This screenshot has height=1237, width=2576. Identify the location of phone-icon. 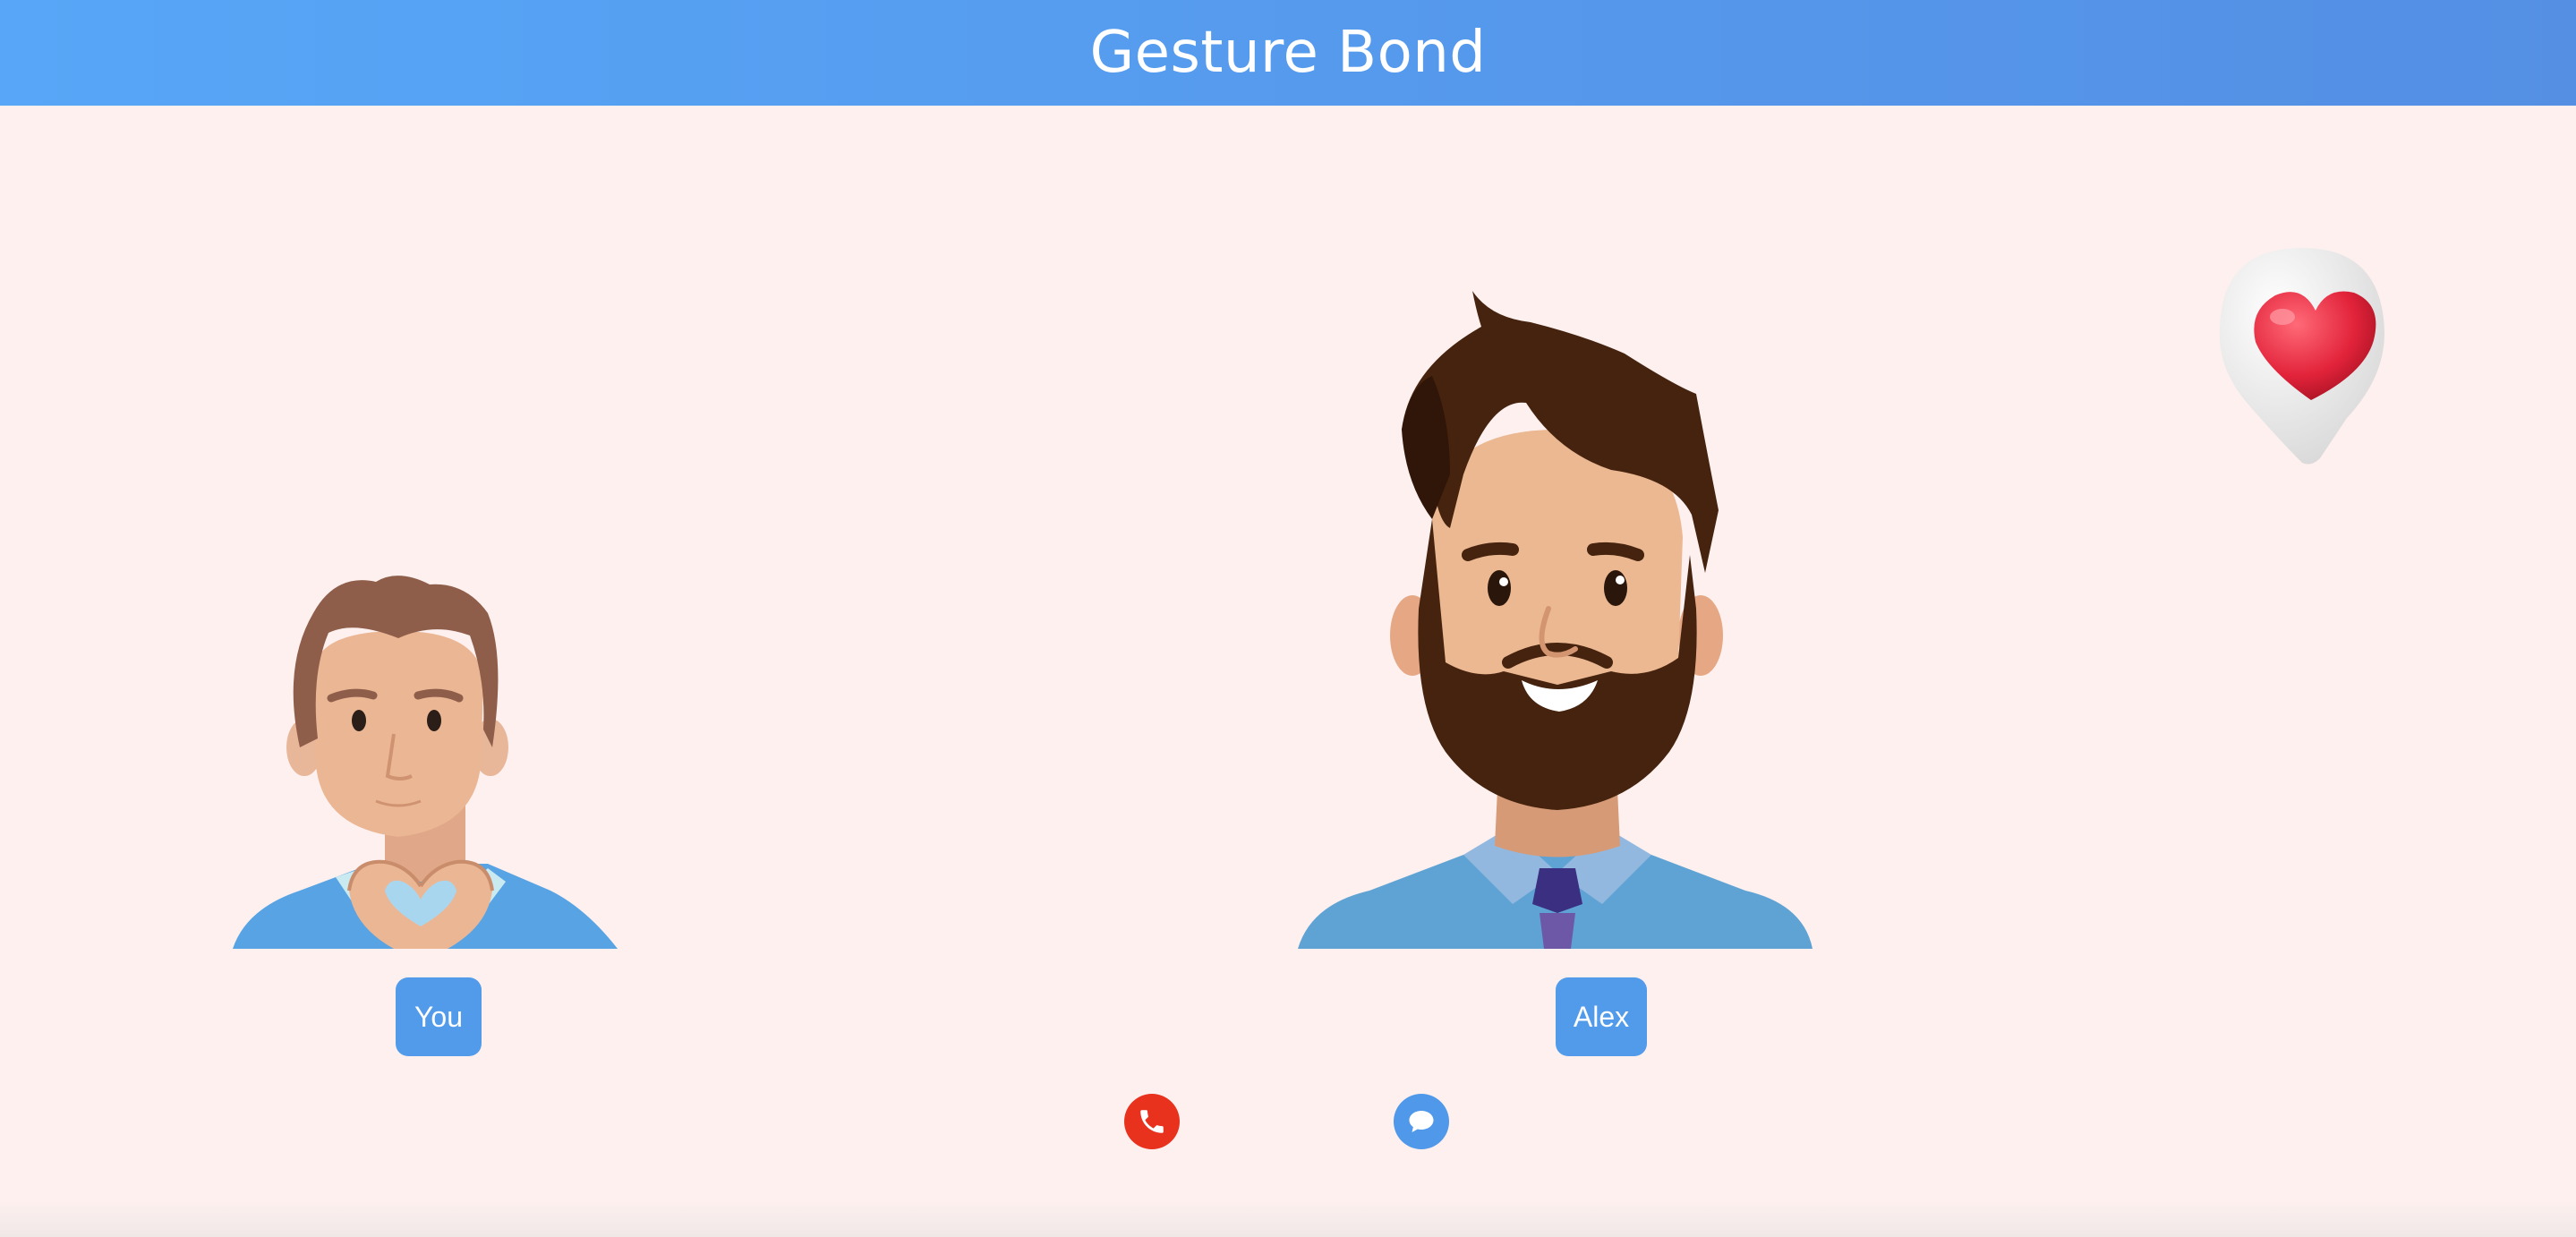
(1152, 1121).